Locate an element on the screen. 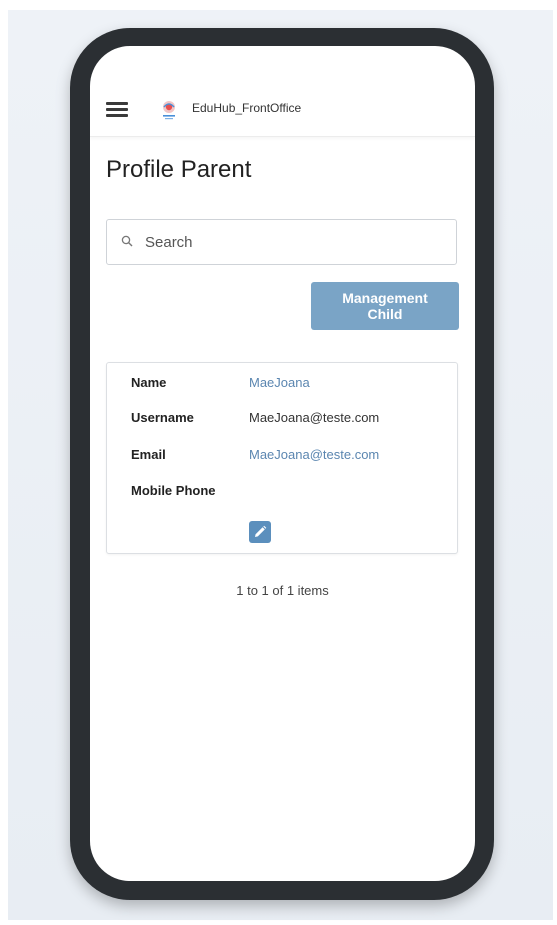 This screenshot has width=557, height=925. username-value: MaeJoana@teste.com is located at coordinates (314, 417).